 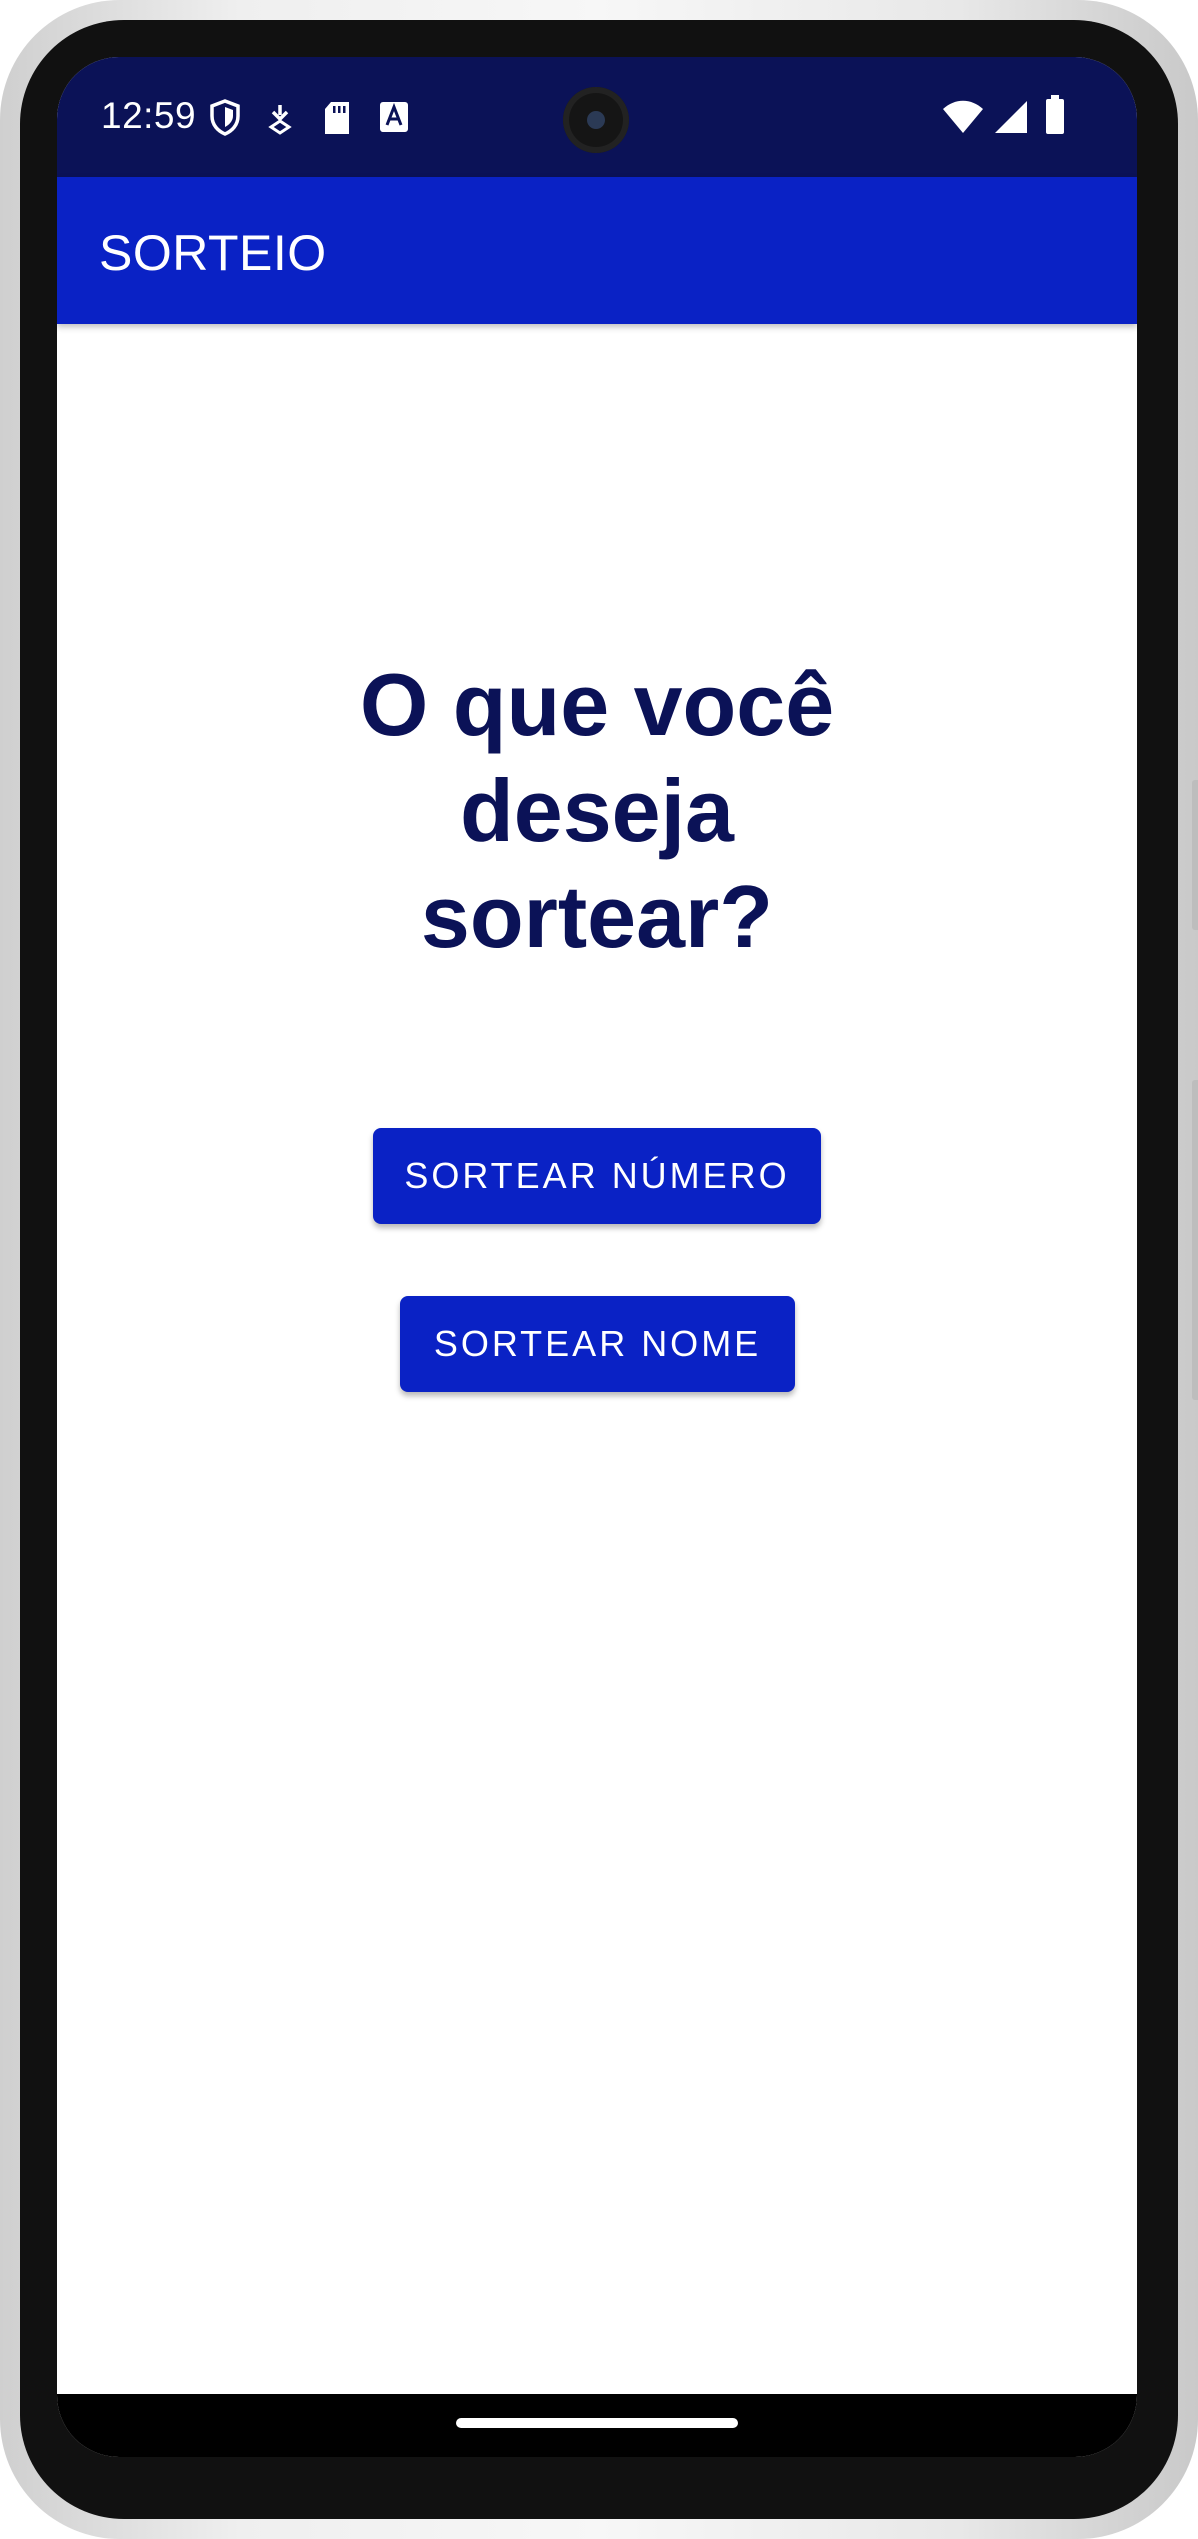 I want to click on navigation-bar, so click(x=597, y=2425).